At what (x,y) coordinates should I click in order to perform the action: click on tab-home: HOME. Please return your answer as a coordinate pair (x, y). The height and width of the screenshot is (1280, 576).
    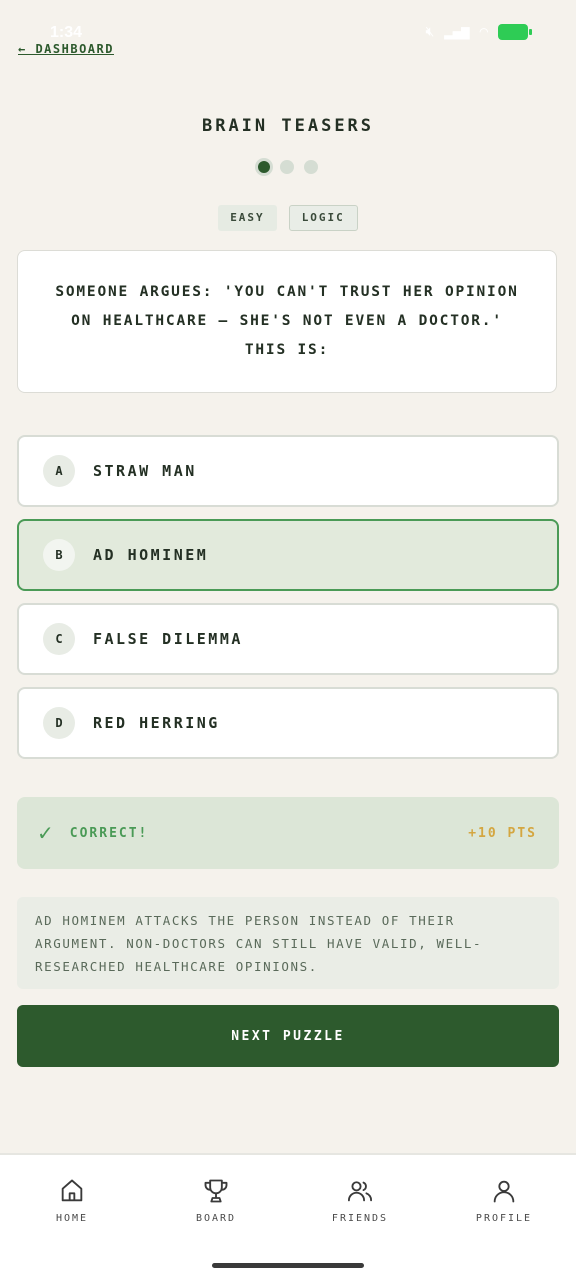
    Looking at the image, I should click on (72, 1200).